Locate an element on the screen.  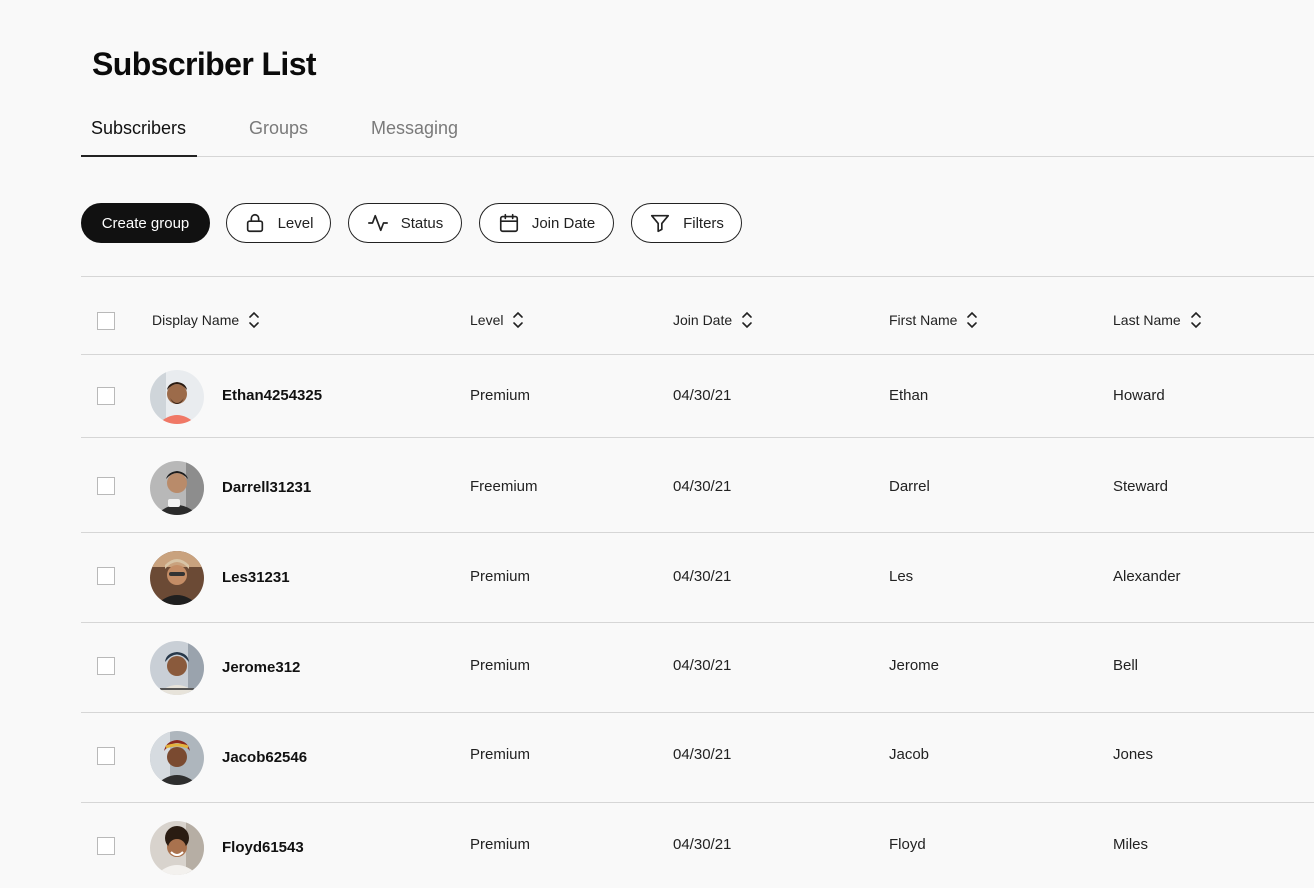
create-group-button: Create group is located at coordinates (145, 223).